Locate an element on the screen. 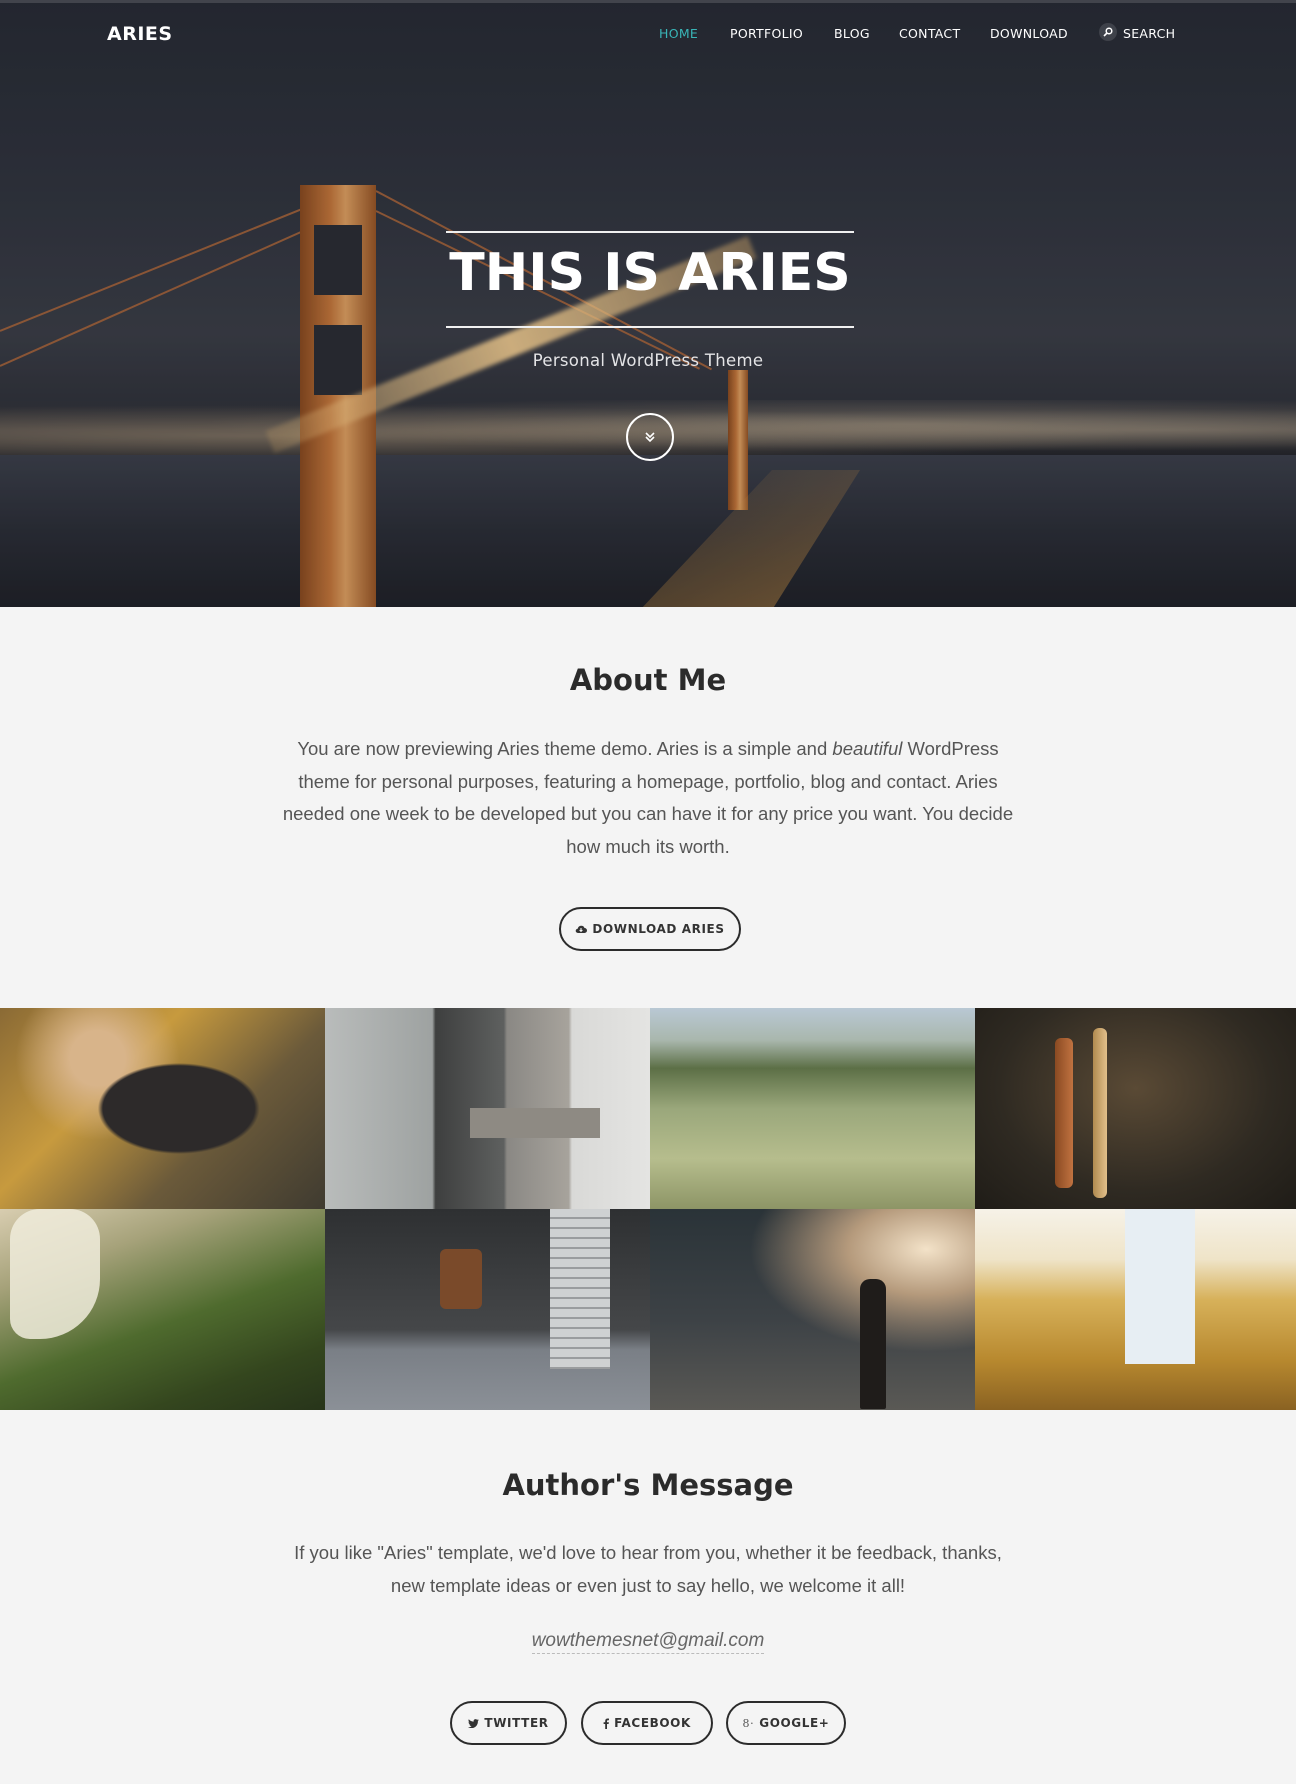 This screenshot has height=1784, width=1296. scroll-down-button is located at coordinates (650, 437).